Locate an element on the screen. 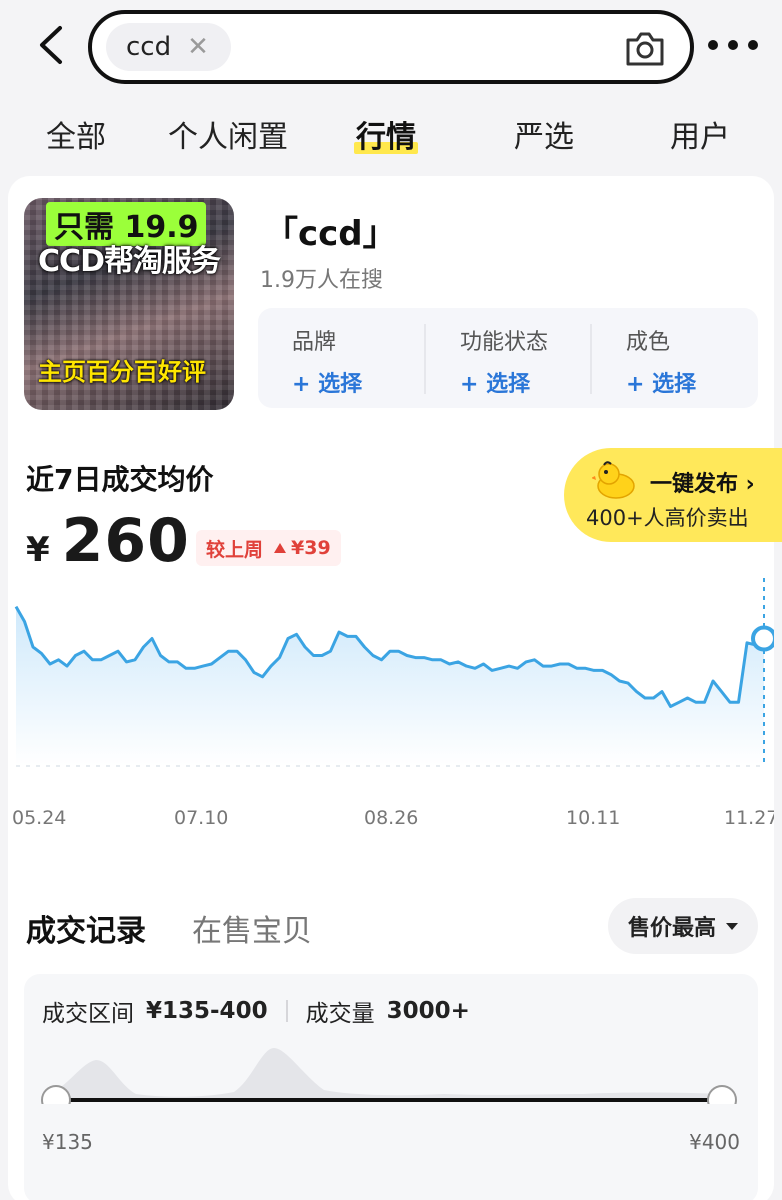 The image size is (782, 1200). chevron-down-icon is located at coordinates (732, 926).